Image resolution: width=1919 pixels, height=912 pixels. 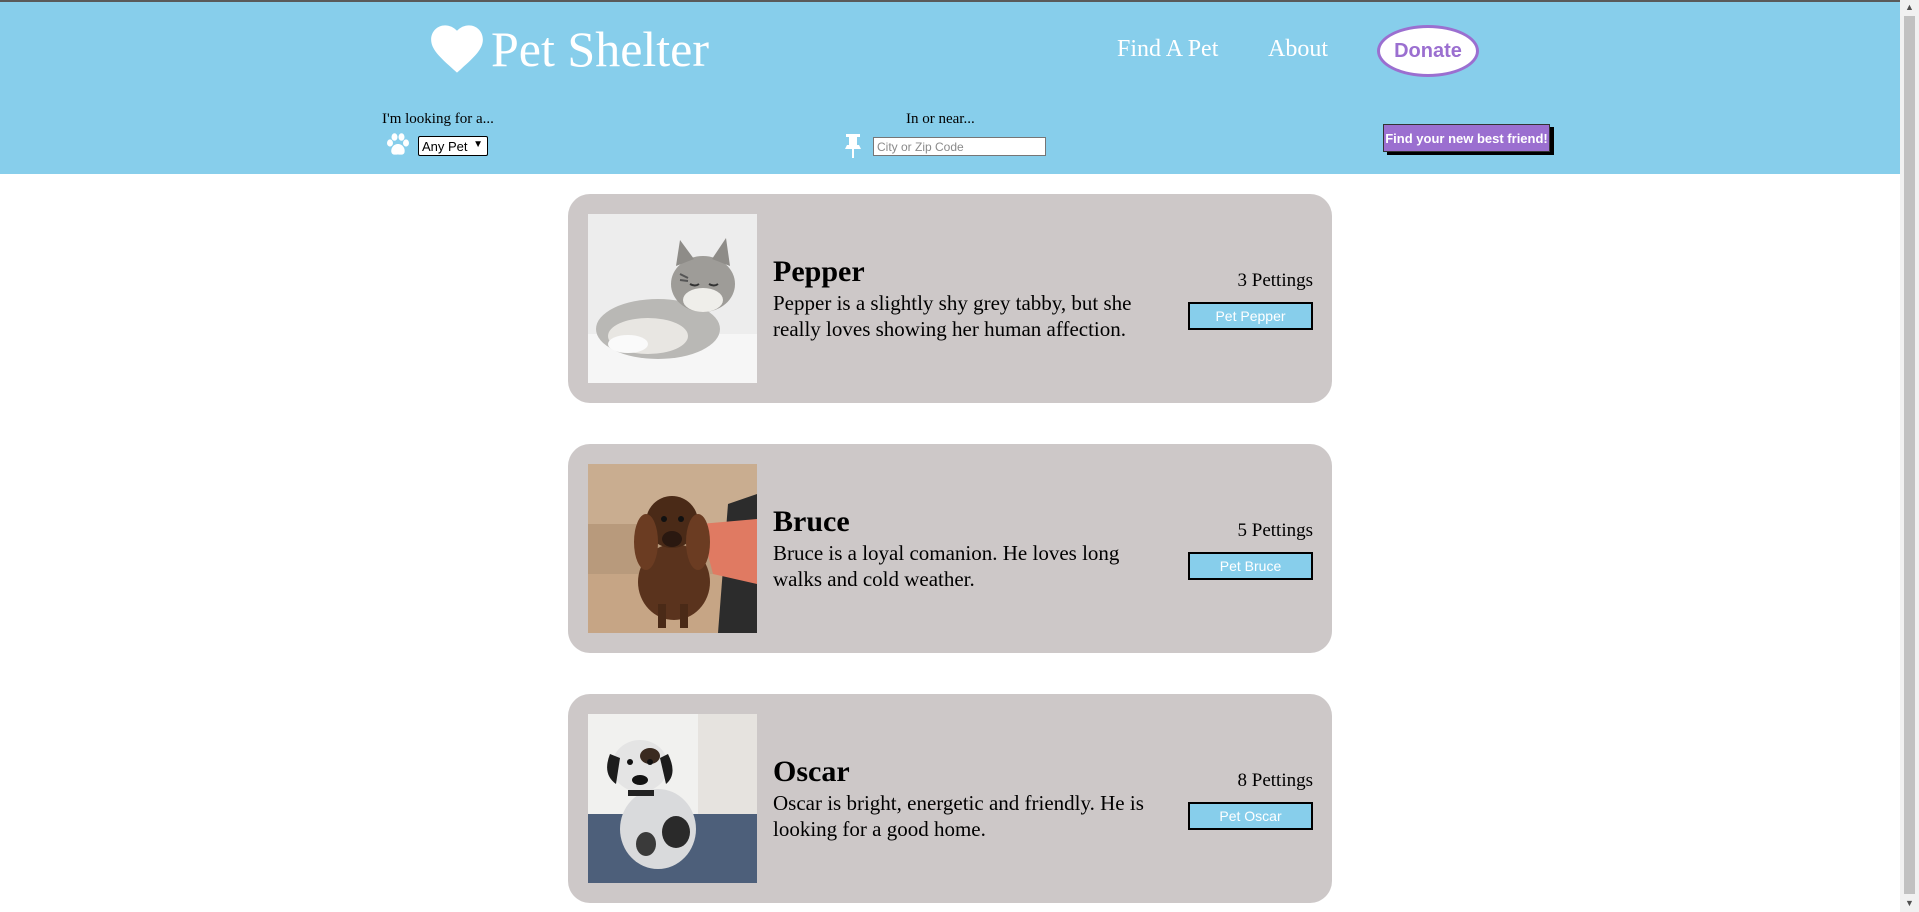 I want to click on nav-find-a-pet: Find A Pet, so click(x=1167, y=49).